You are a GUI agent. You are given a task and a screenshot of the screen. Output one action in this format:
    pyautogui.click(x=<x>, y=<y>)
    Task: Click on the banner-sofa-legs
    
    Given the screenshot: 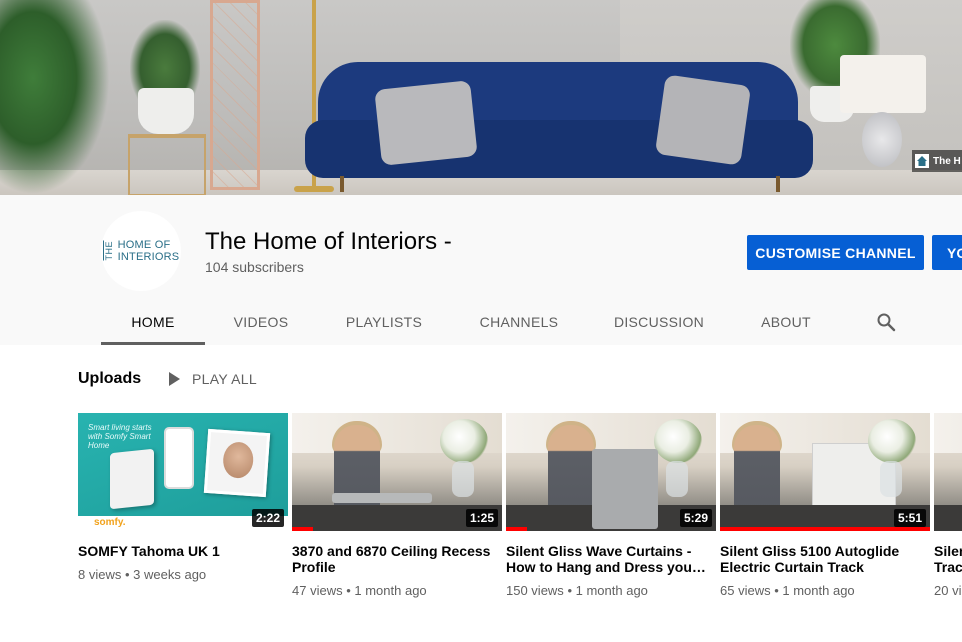 What is the action you would take?
    pyautogui.click(x=560, y=184)
    